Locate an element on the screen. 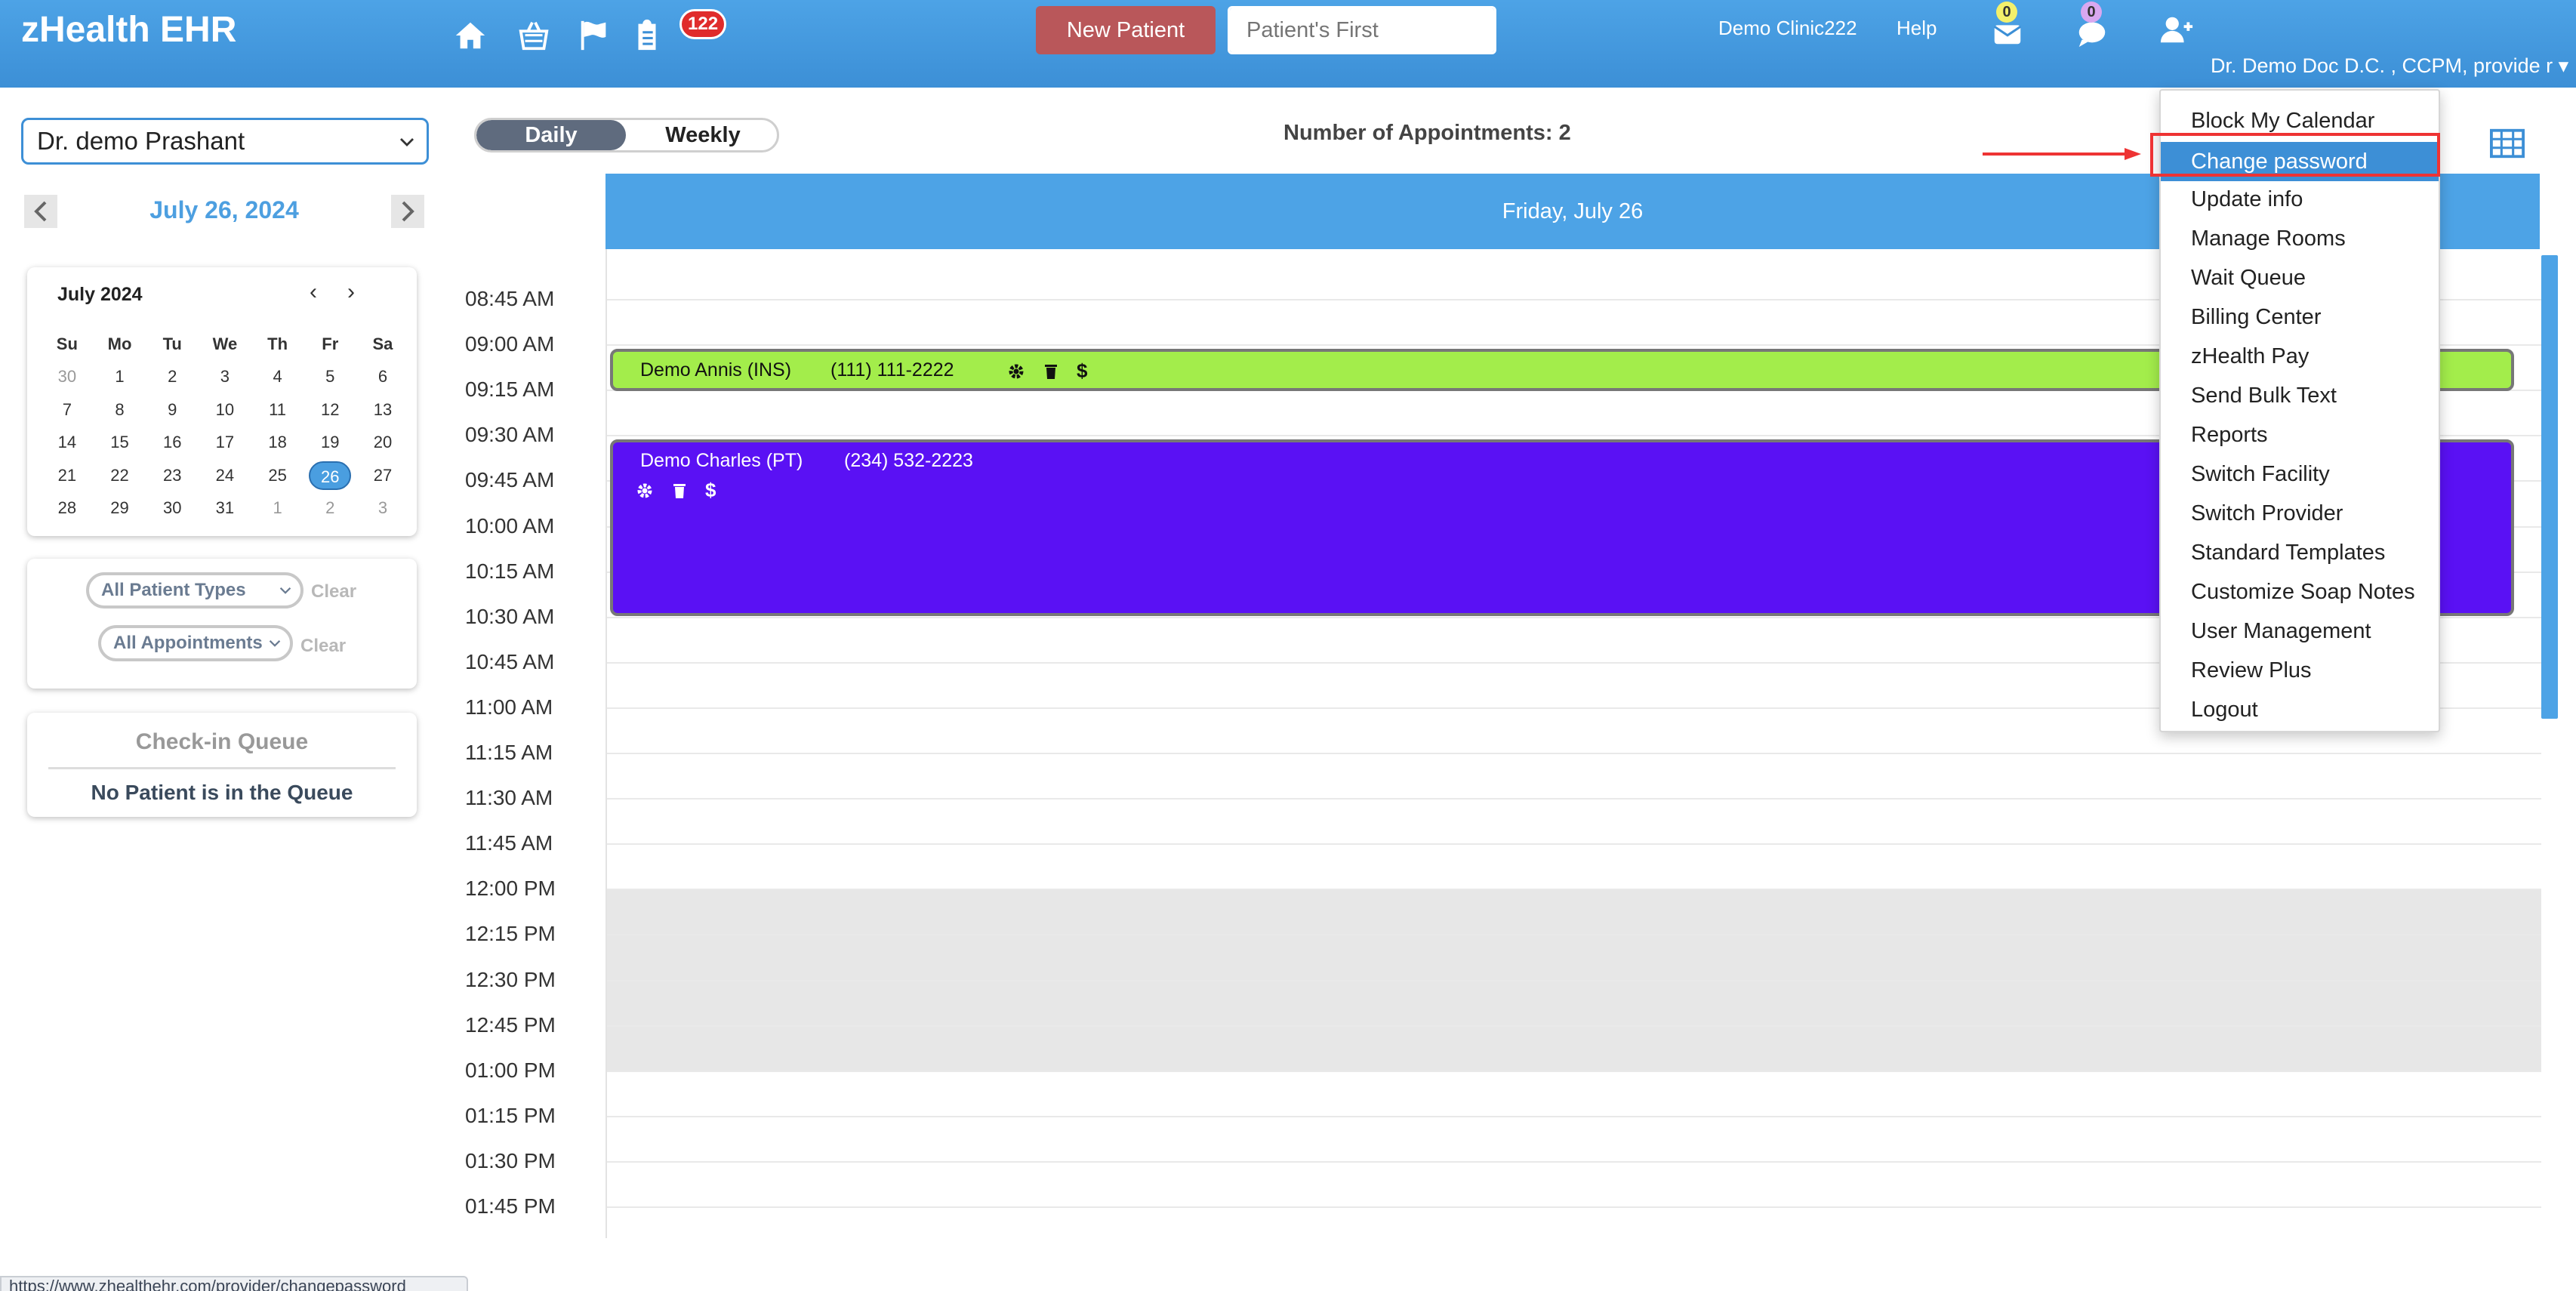 This screenshot has width=2576, height=1291. mini-calendar-day: 24 is located at coordinates (225, 476).